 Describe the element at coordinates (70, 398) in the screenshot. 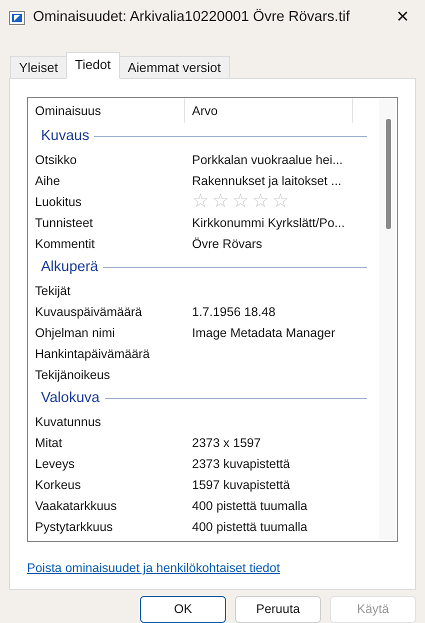

I see `group-heading: Valokuva` at that location.